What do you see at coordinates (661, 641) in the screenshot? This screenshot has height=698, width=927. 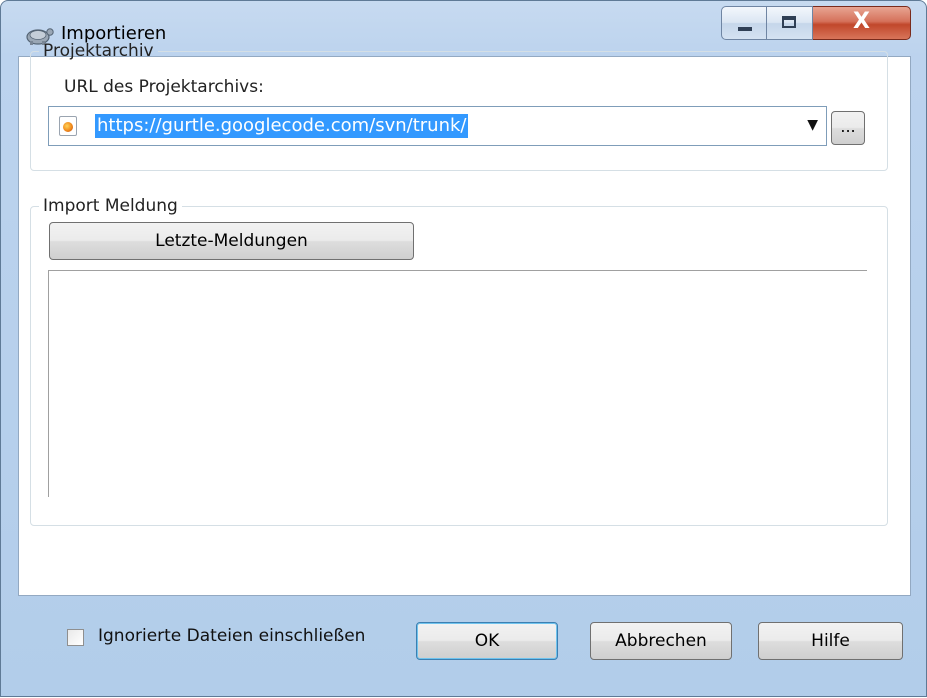 I see `cancel-button: Abbrechen` at bounding box center [661, 641].